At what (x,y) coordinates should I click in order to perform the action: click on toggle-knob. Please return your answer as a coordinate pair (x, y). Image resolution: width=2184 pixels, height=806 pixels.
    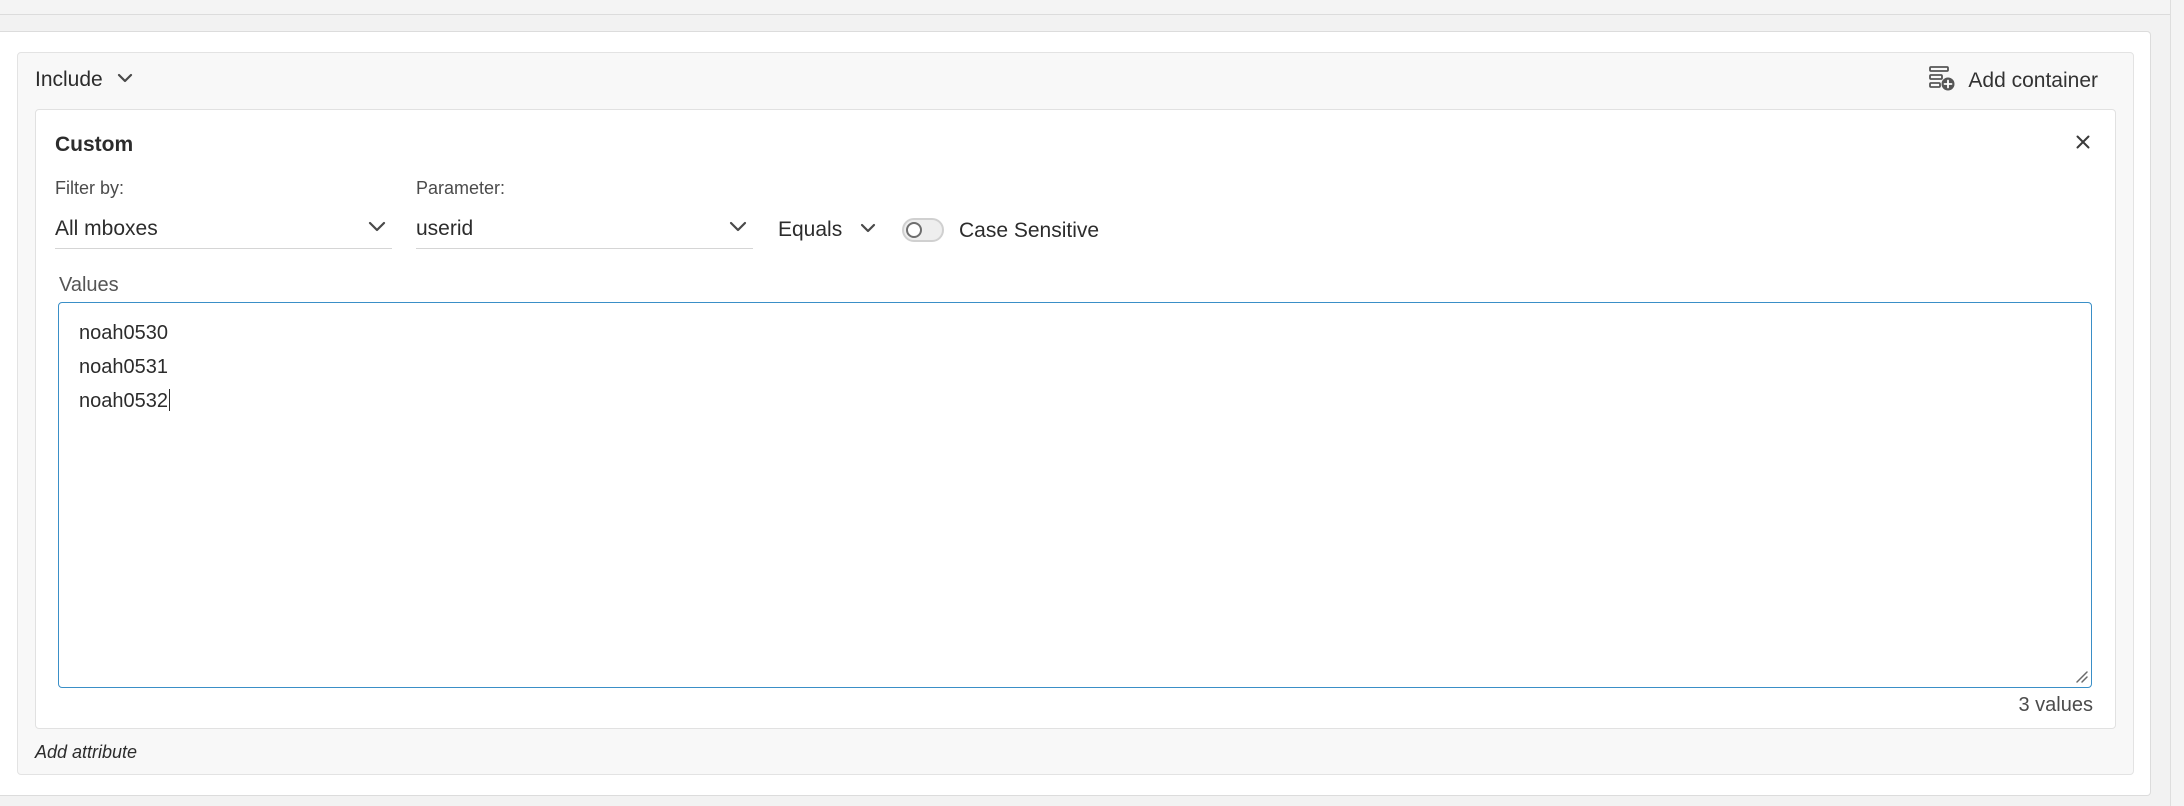
    Looking at the image, I should click on (914, 230).